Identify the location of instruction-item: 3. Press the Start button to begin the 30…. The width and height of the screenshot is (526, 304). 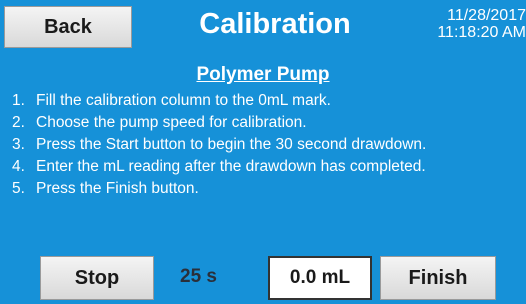
(219, 145).